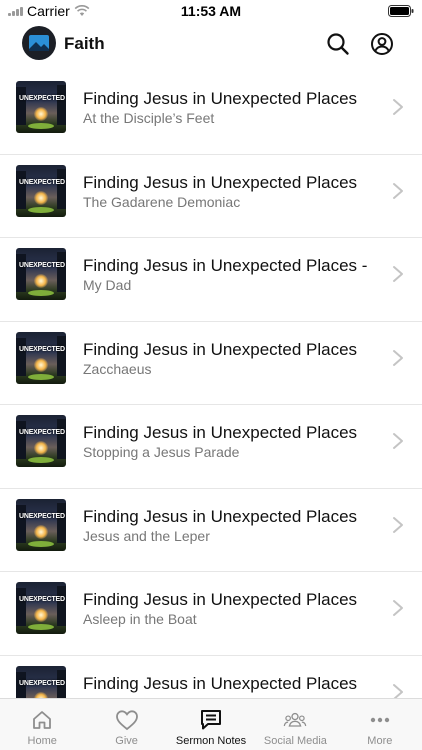 This screenshot has height=750, width=422. What do you see at coordinates (225, 265) in the screenshot?
I see `sermon-title: Finding Jesus in Unexpected Places -` at bounding box center [225, 265].